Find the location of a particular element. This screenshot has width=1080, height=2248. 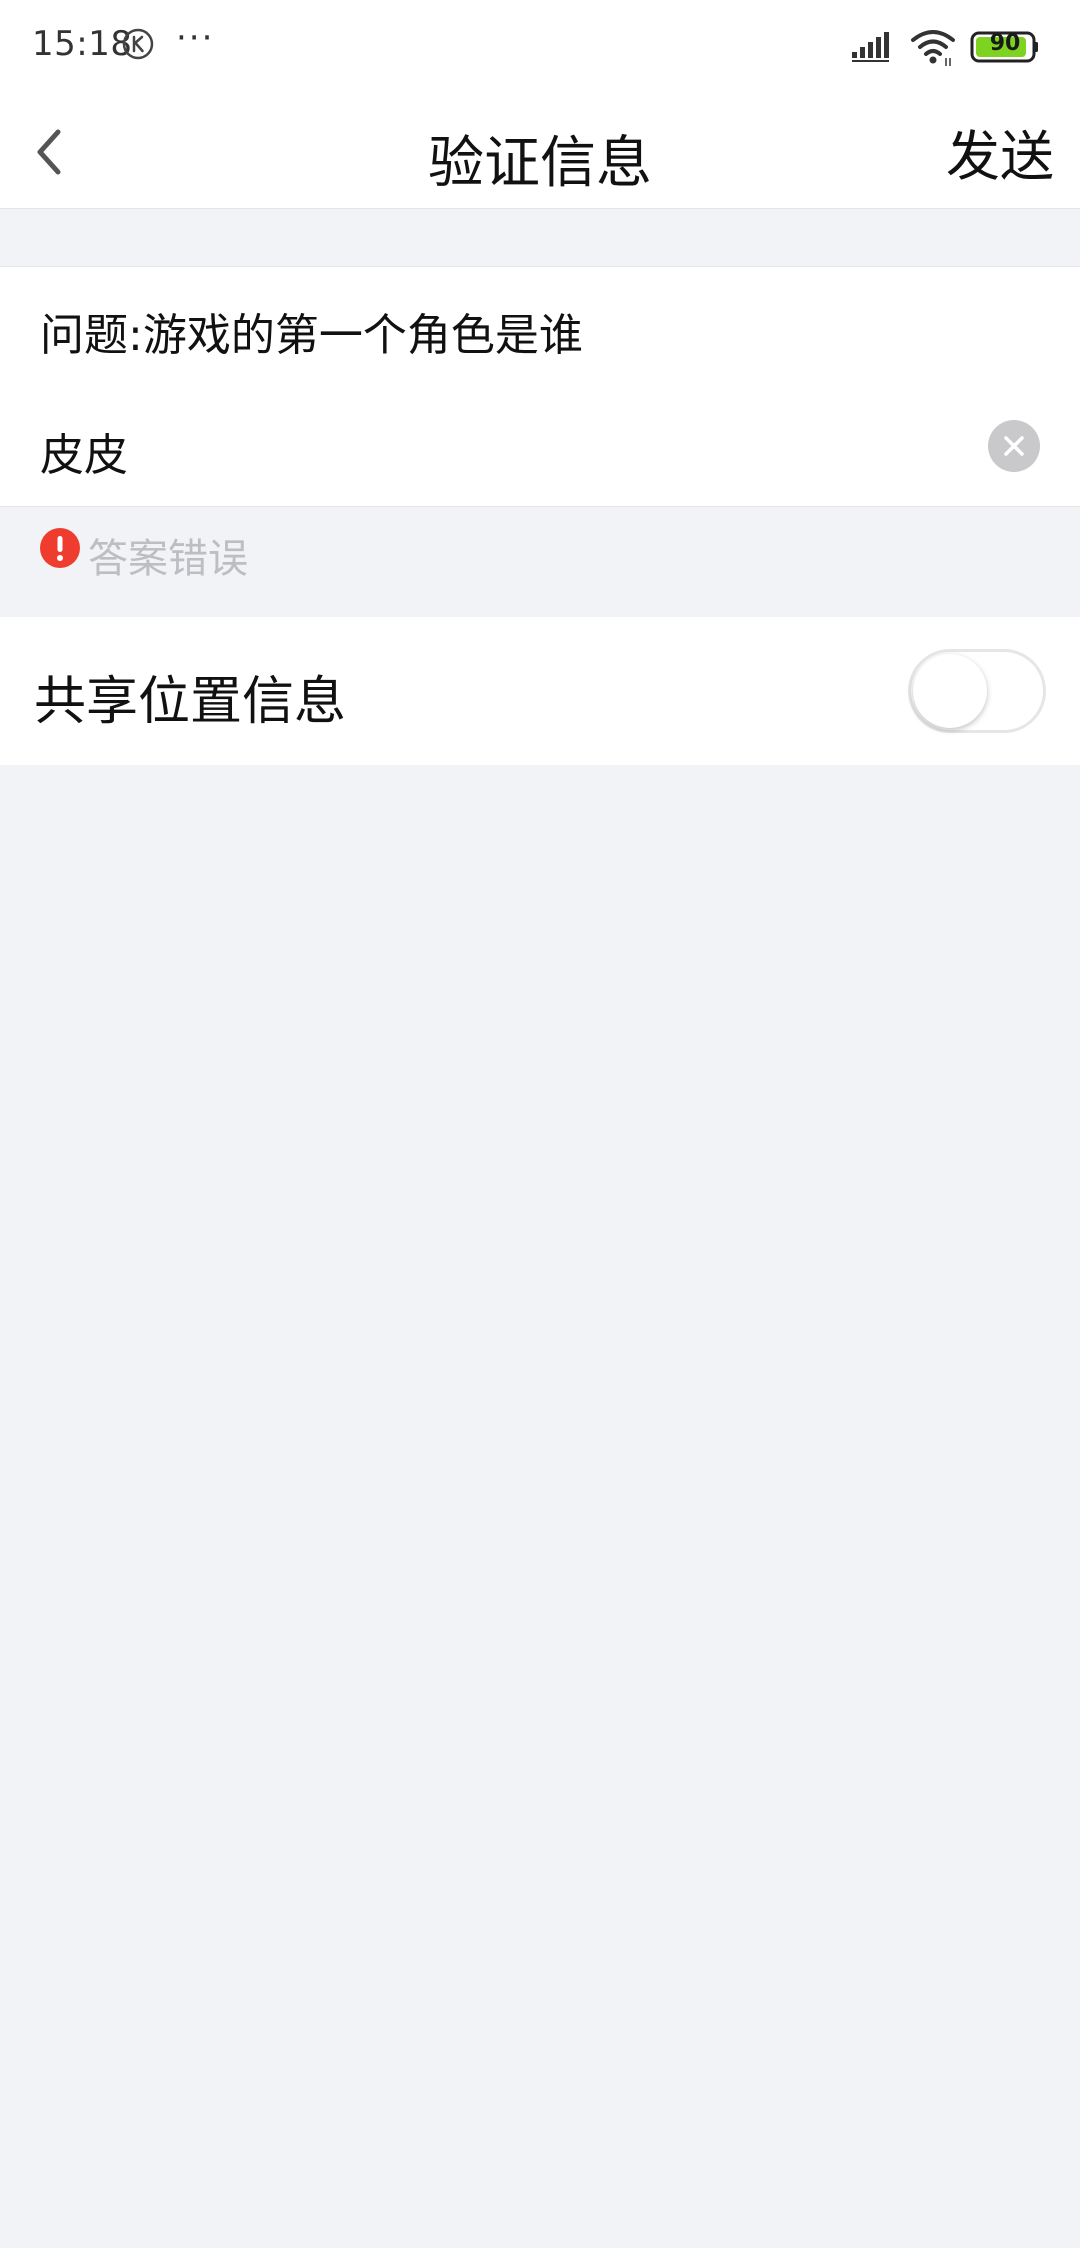

more-indicator: ··· is located at coordinates (195, 38).